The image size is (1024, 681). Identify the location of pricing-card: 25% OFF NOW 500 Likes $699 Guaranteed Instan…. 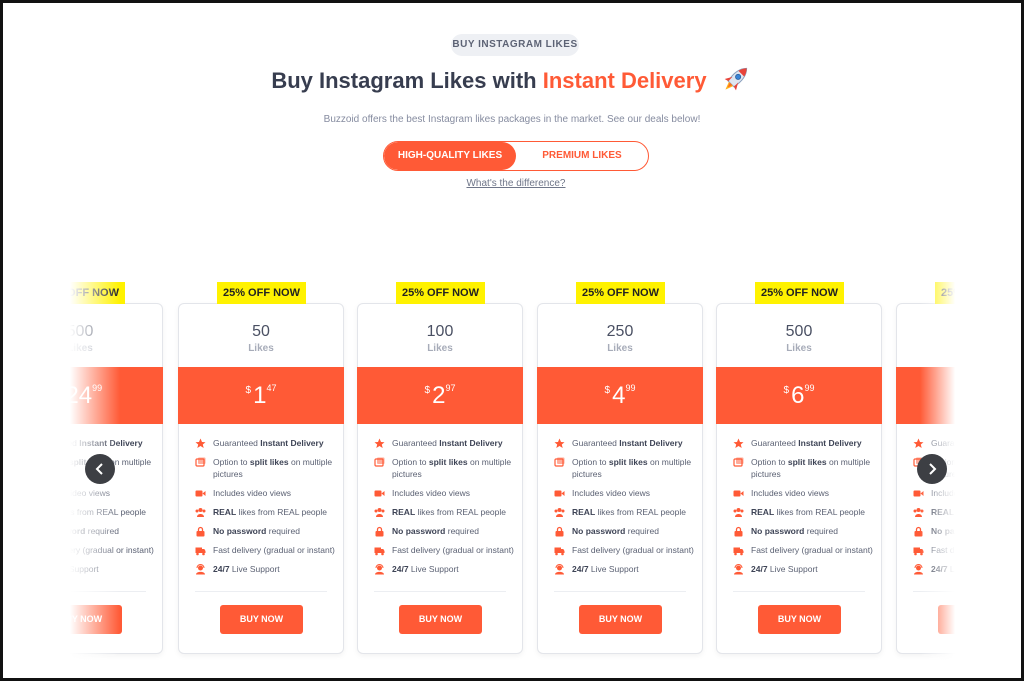
(799, 468).